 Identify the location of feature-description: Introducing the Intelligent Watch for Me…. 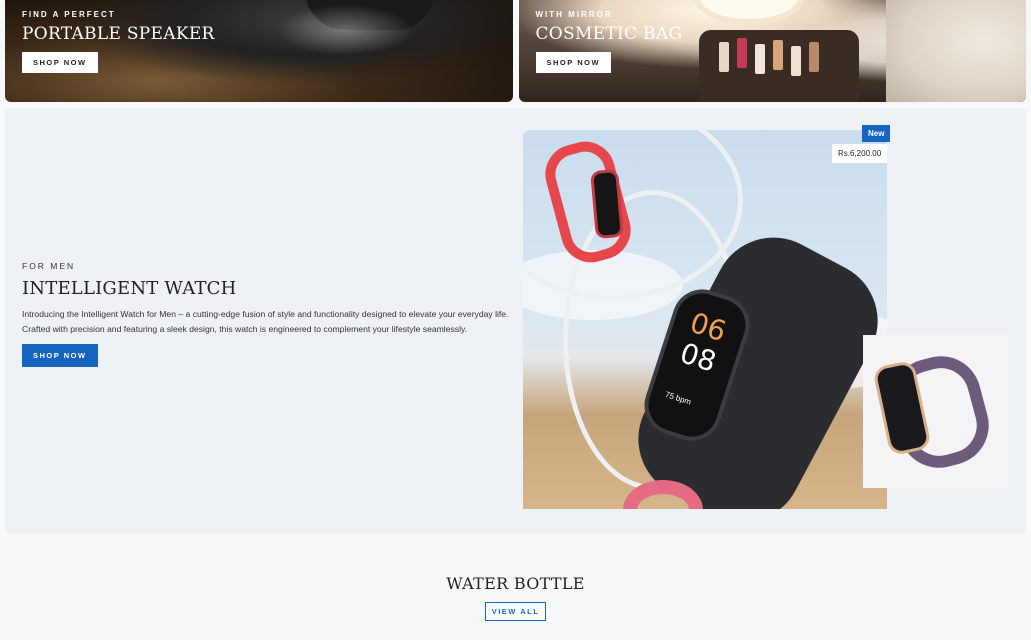
(265, 321).